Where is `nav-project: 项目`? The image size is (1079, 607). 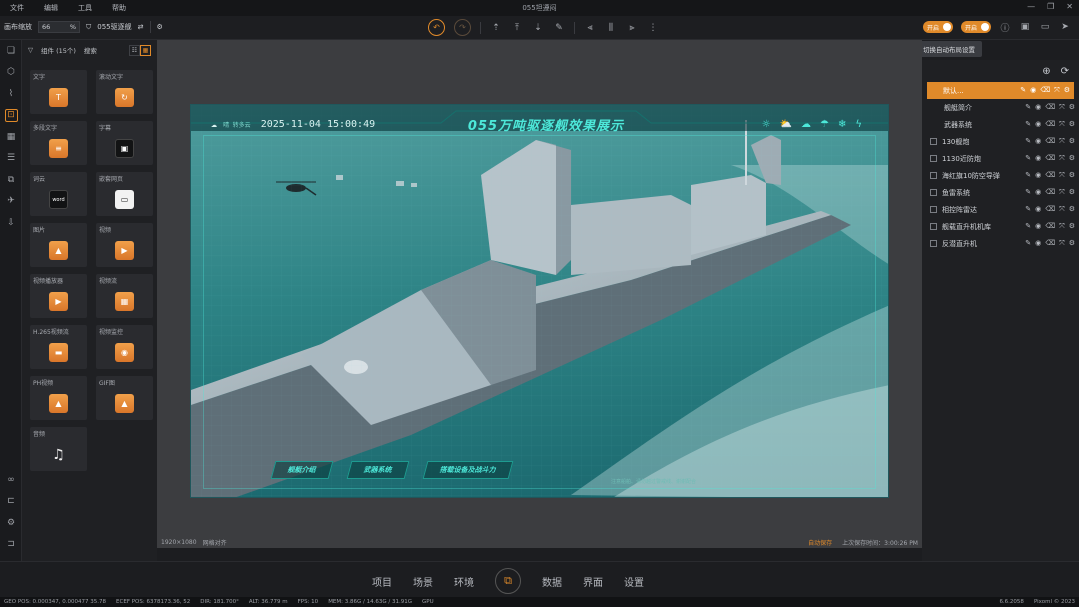 nav-project: 项目 is located at coordinates (382, 581).